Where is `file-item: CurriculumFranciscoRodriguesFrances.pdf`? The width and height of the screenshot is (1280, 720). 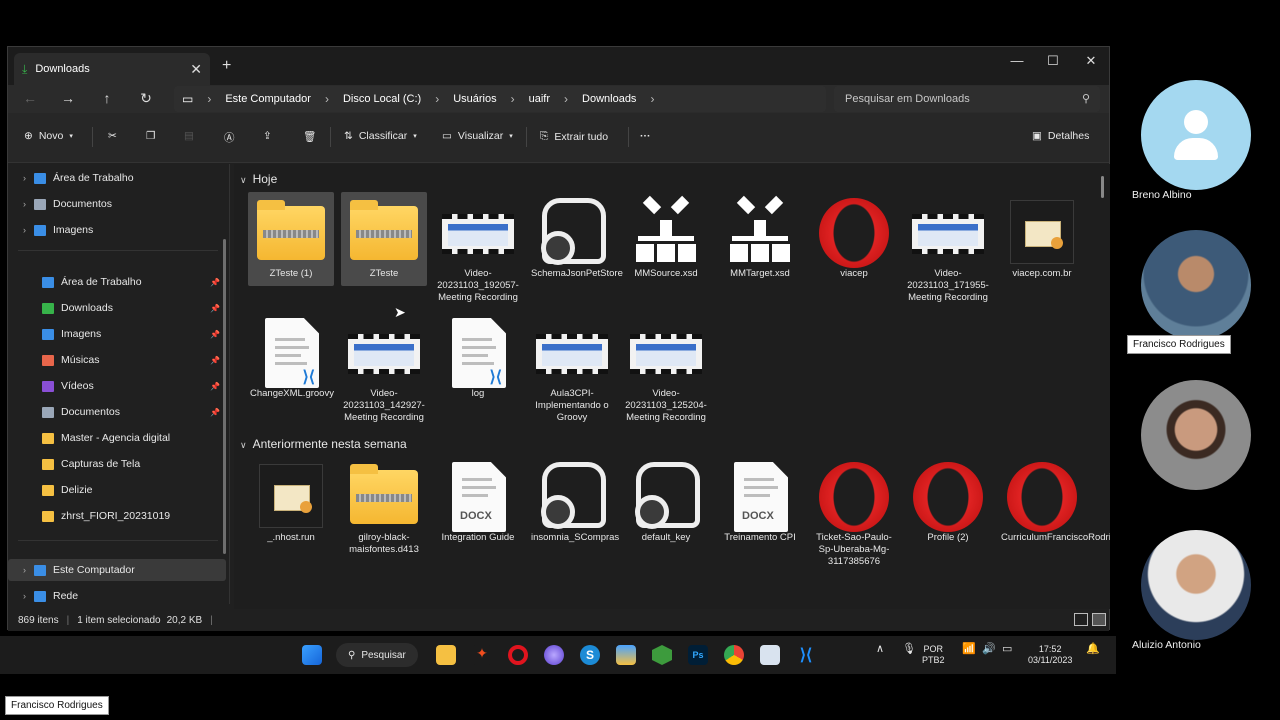
file-item: CurriculumFranciscoRodriguesFrances.pdf is located at coordinates (1054, 503).